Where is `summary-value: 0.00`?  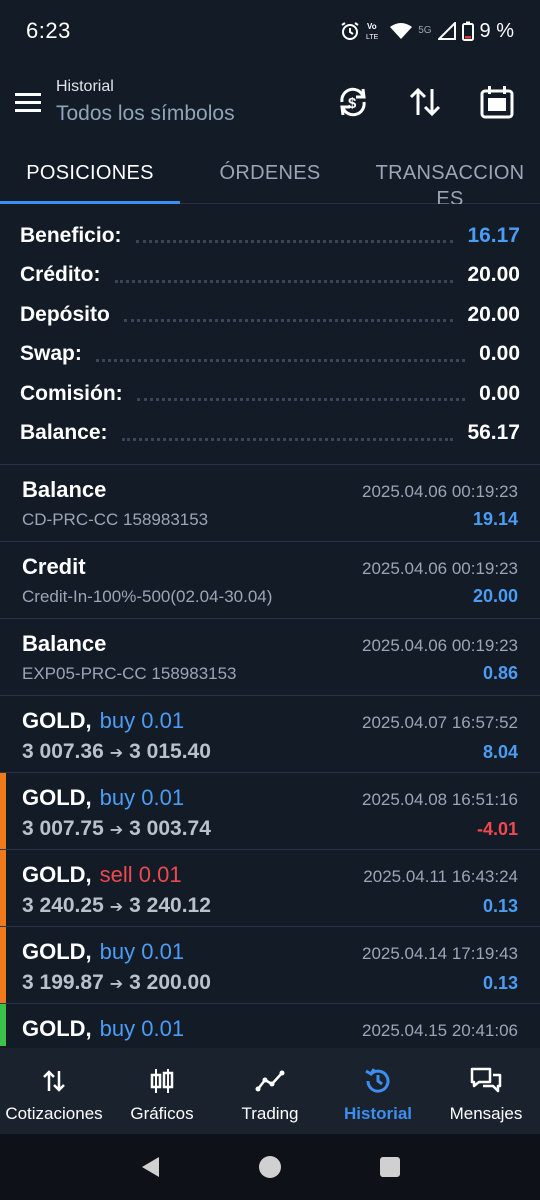
summary-value: 0.00 is located at coordinates (499, 354).